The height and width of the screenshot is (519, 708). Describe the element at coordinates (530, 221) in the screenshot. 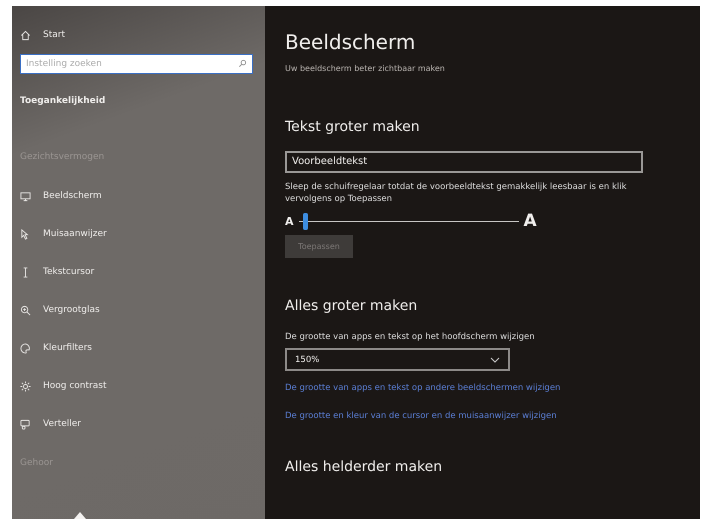

I see `large-letter: A` at that location.